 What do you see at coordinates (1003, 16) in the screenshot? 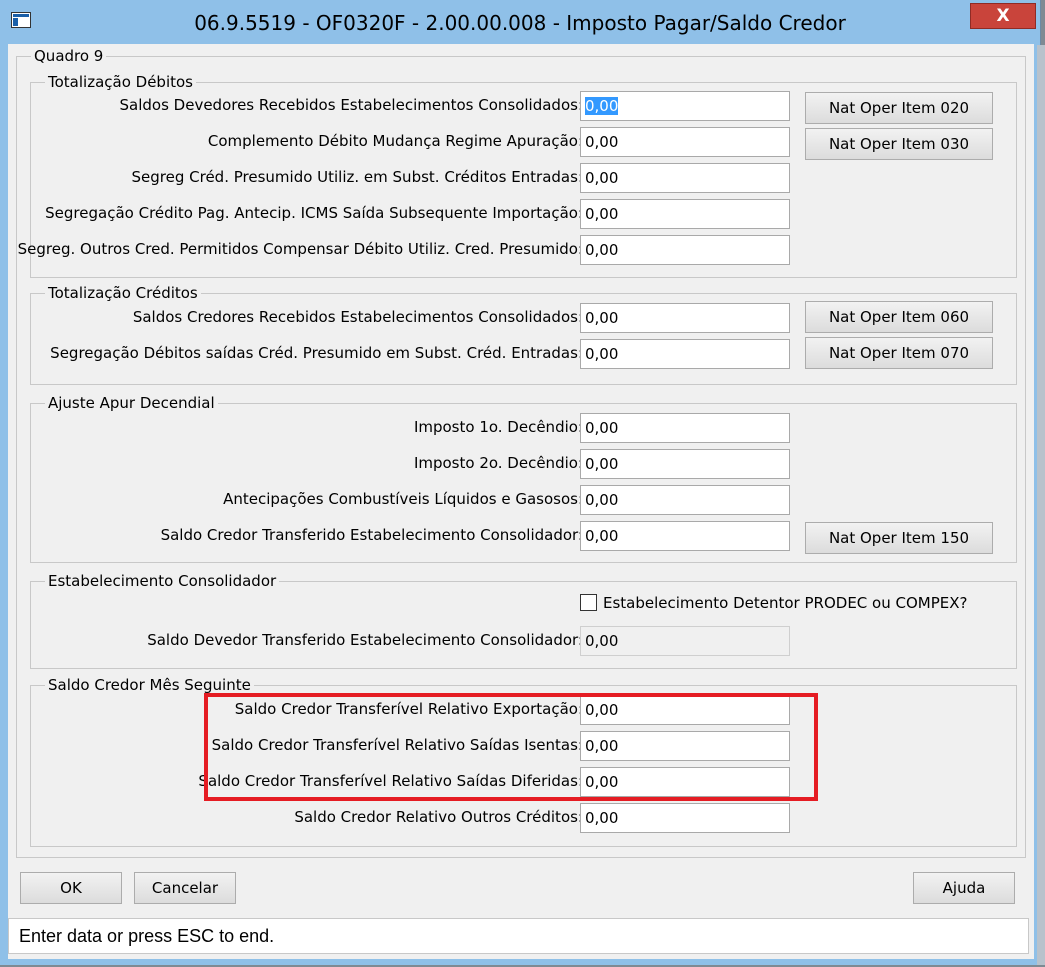
I see `close-button: X` at bounding box center [1003, 16].